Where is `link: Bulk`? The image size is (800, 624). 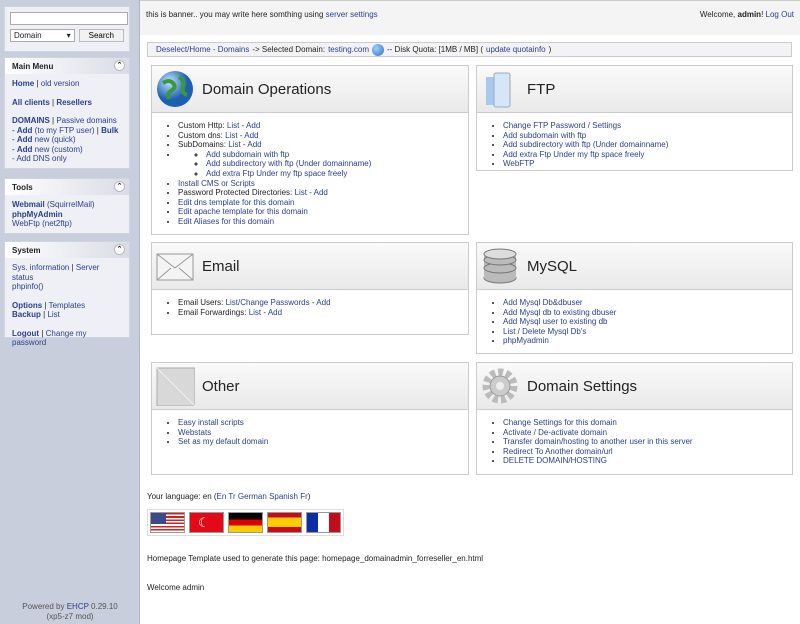
link: Bulk is located at coordinates (109, 130).